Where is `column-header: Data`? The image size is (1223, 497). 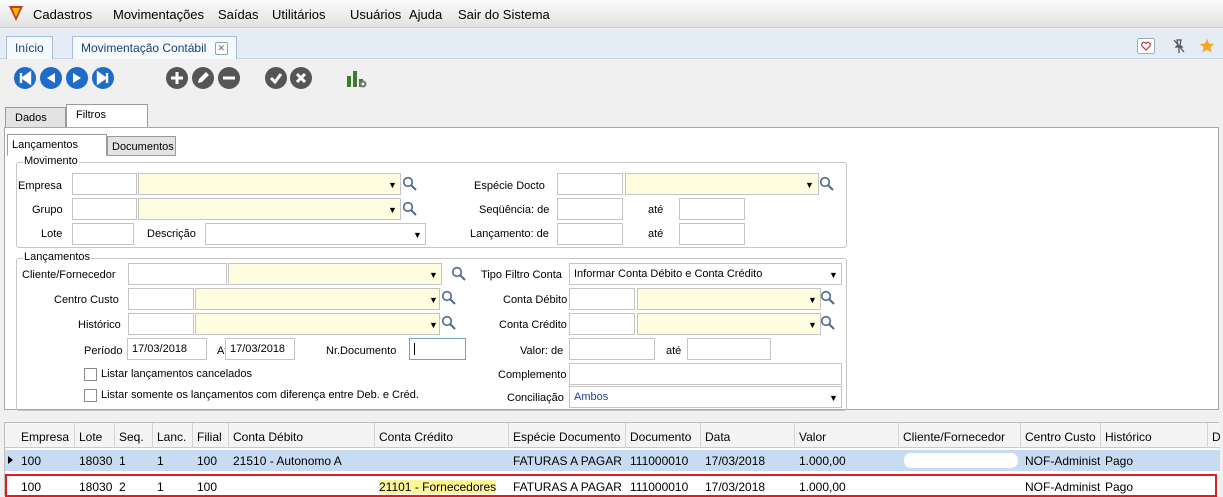 column-header: Data is located at coordinates (748, 435).